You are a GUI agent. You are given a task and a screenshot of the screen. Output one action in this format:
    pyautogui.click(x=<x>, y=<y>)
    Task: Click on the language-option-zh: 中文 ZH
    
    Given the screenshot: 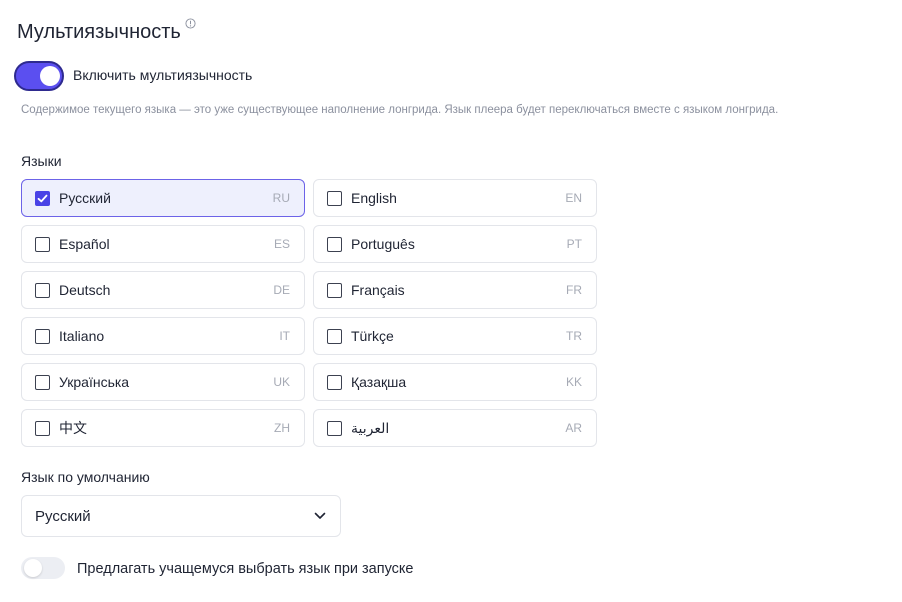 What is the action you would take?
    pyautogui.click(x=163, y=428)
    